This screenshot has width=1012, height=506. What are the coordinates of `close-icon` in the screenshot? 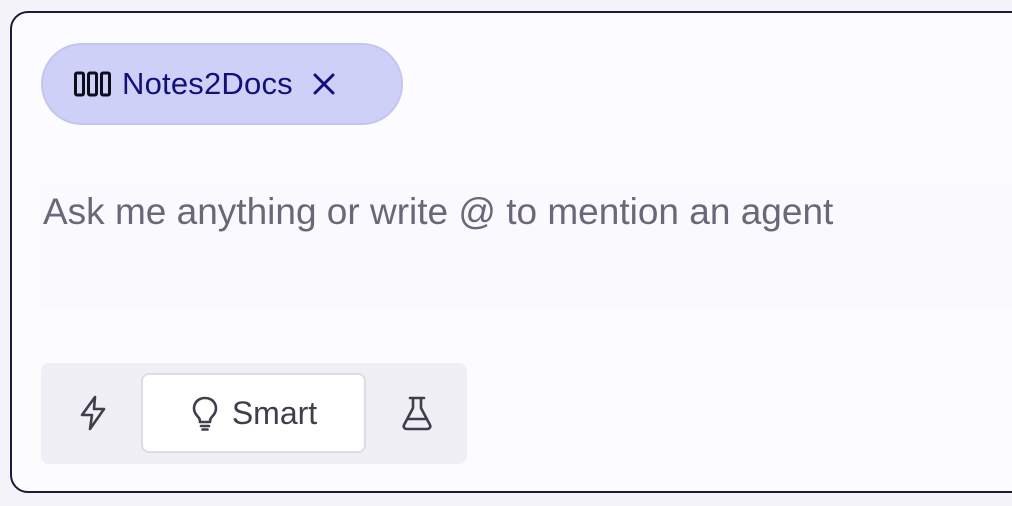 It's located at (324, 84).